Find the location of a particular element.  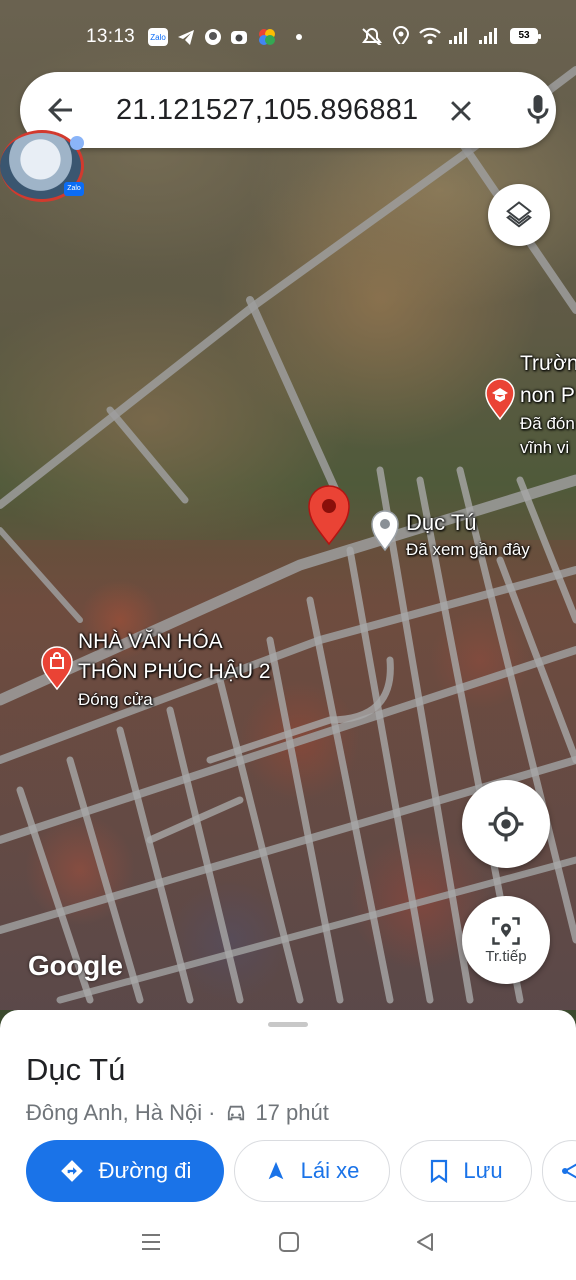

culture-house-pin-icon is located at coordinates (57, 668).